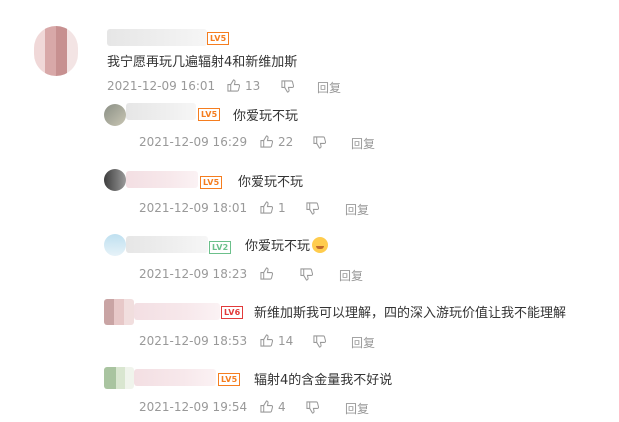 This screenshot has height=422, width=619. What do you see at coordinates (193, 142) in the screenshot?
I see `comment-timestamp: 2021-12-09 16:29` at bounding box center [193, 142].